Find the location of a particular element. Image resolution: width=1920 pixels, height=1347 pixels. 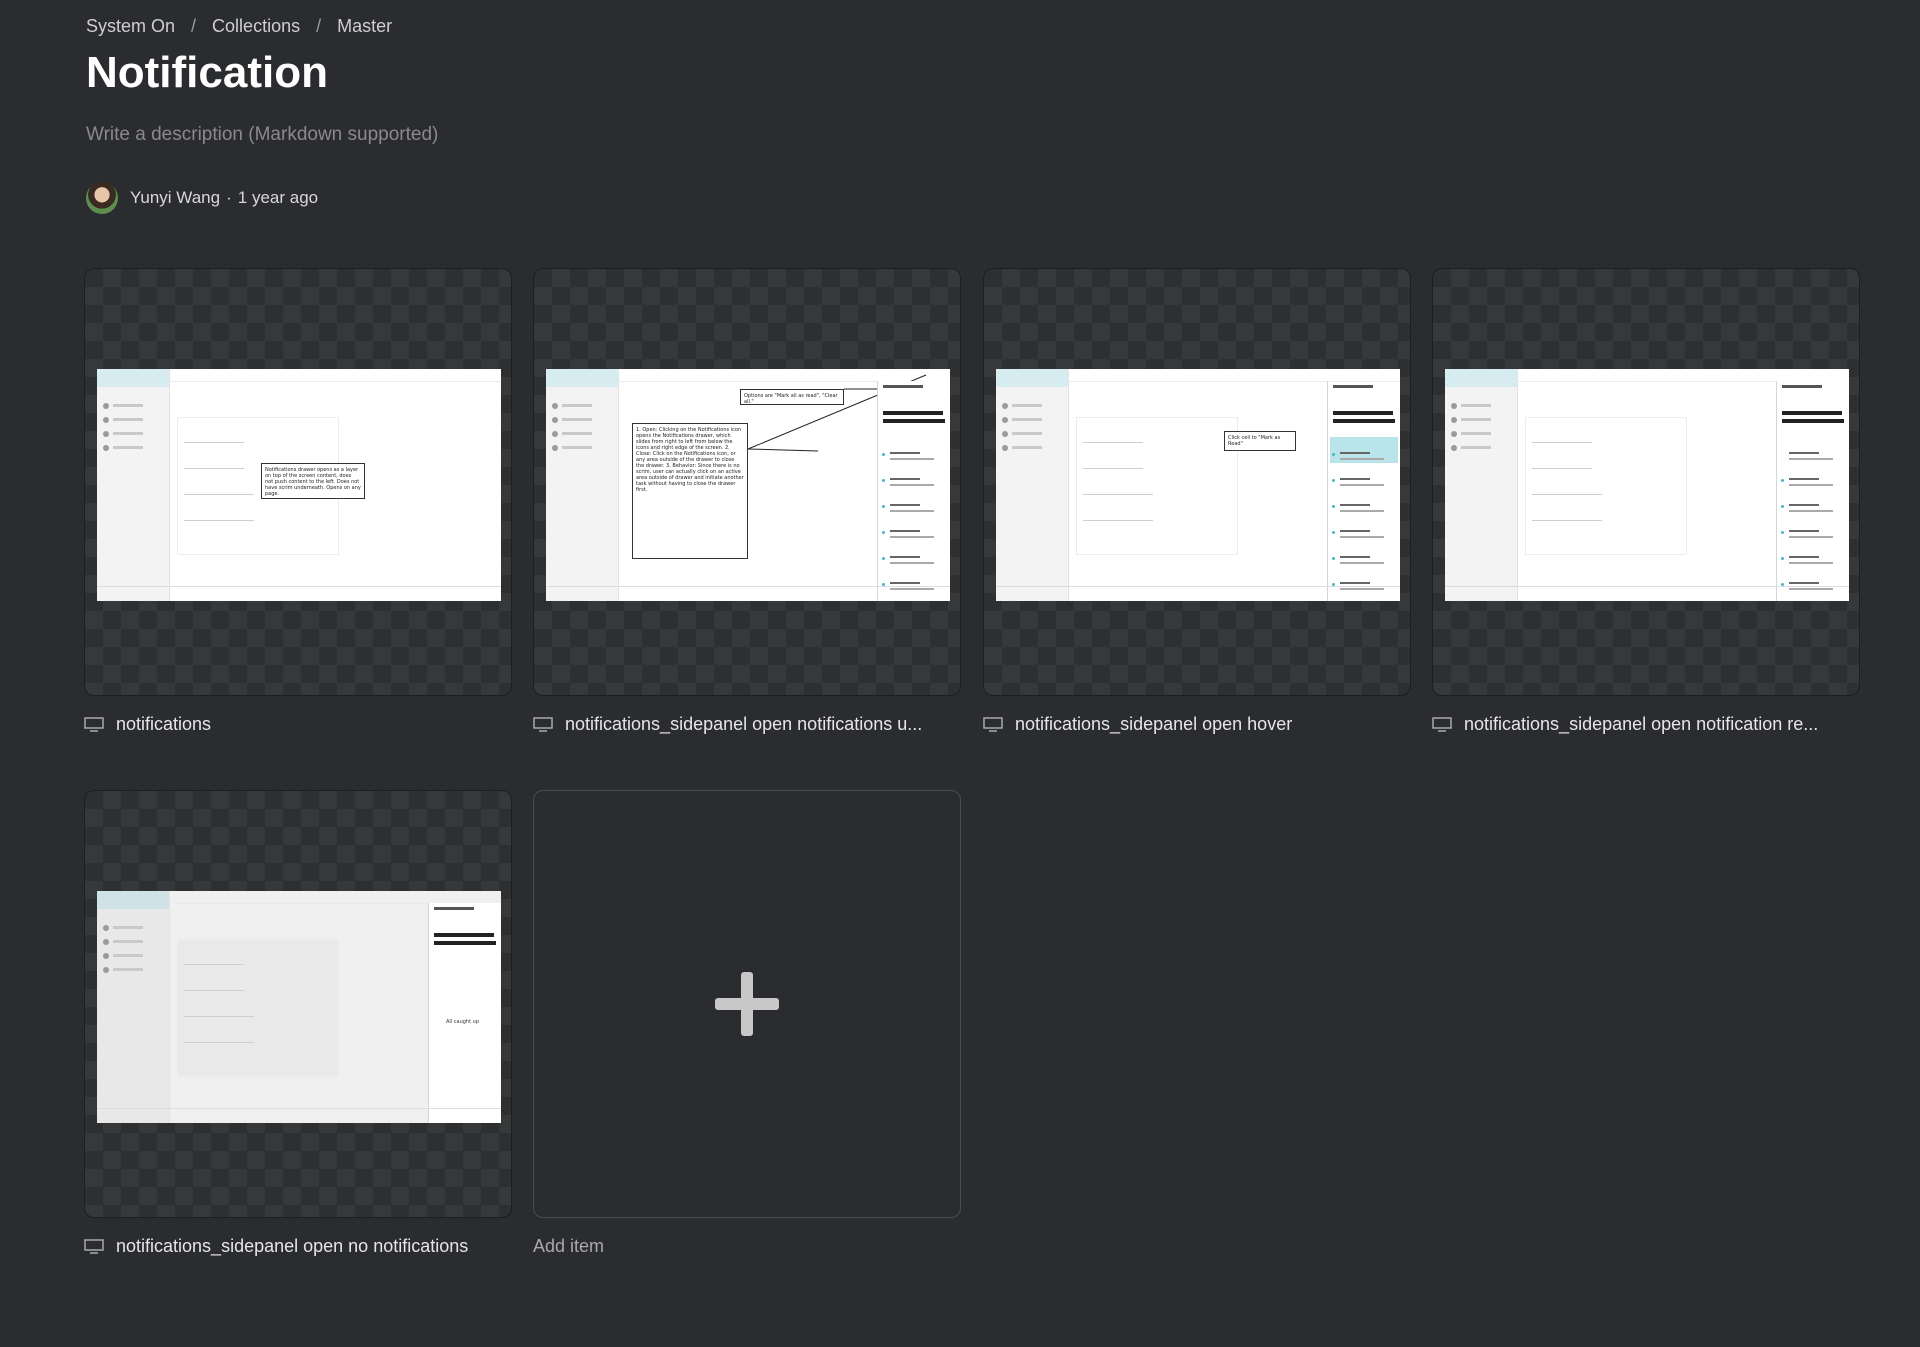

description-field: Write a description (Markdown supported) is located at coordinates (262, 135).